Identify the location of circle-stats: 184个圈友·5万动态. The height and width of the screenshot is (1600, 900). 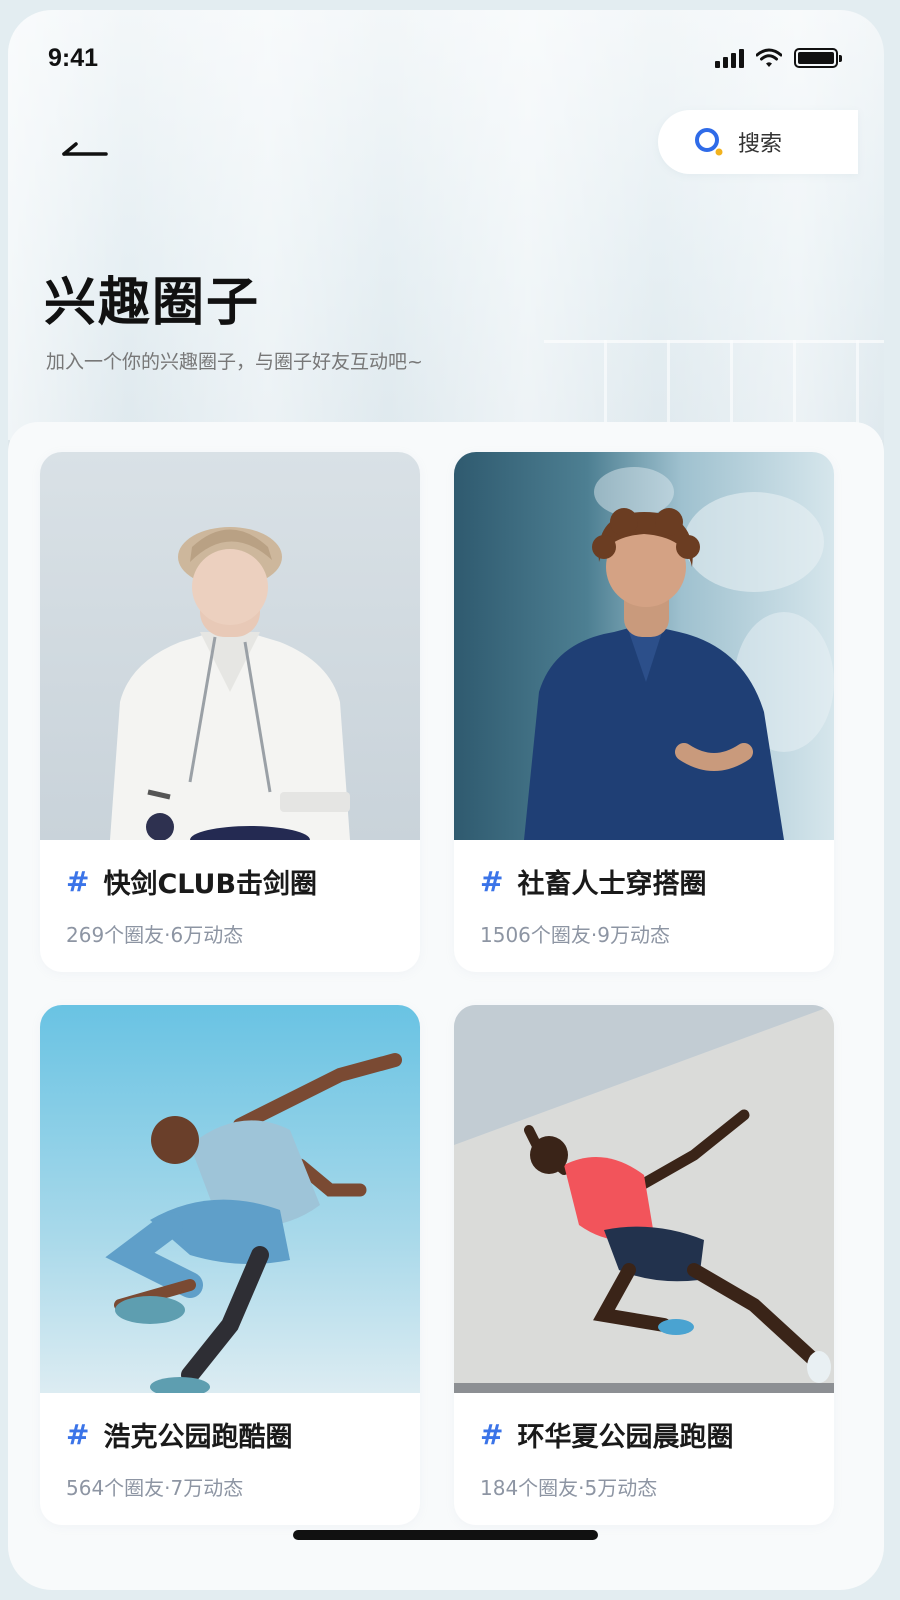
(569, 1488).